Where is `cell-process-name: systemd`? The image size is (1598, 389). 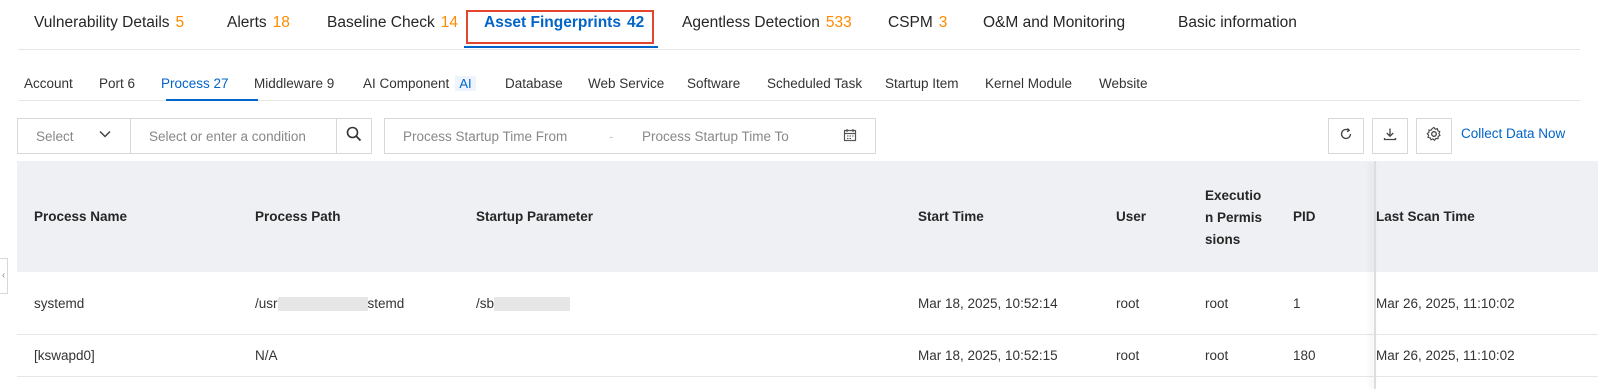 cell-process-name: systemd is located at coordinates (59, 303).